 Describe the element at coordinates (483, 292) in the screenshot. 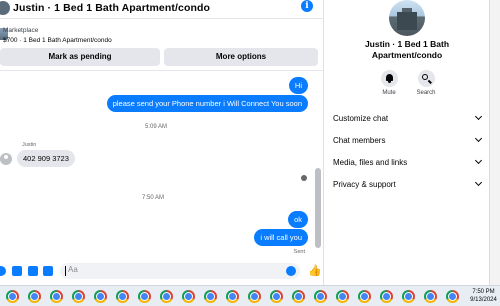

I see `clock-time: 7:50 PM` at that location.